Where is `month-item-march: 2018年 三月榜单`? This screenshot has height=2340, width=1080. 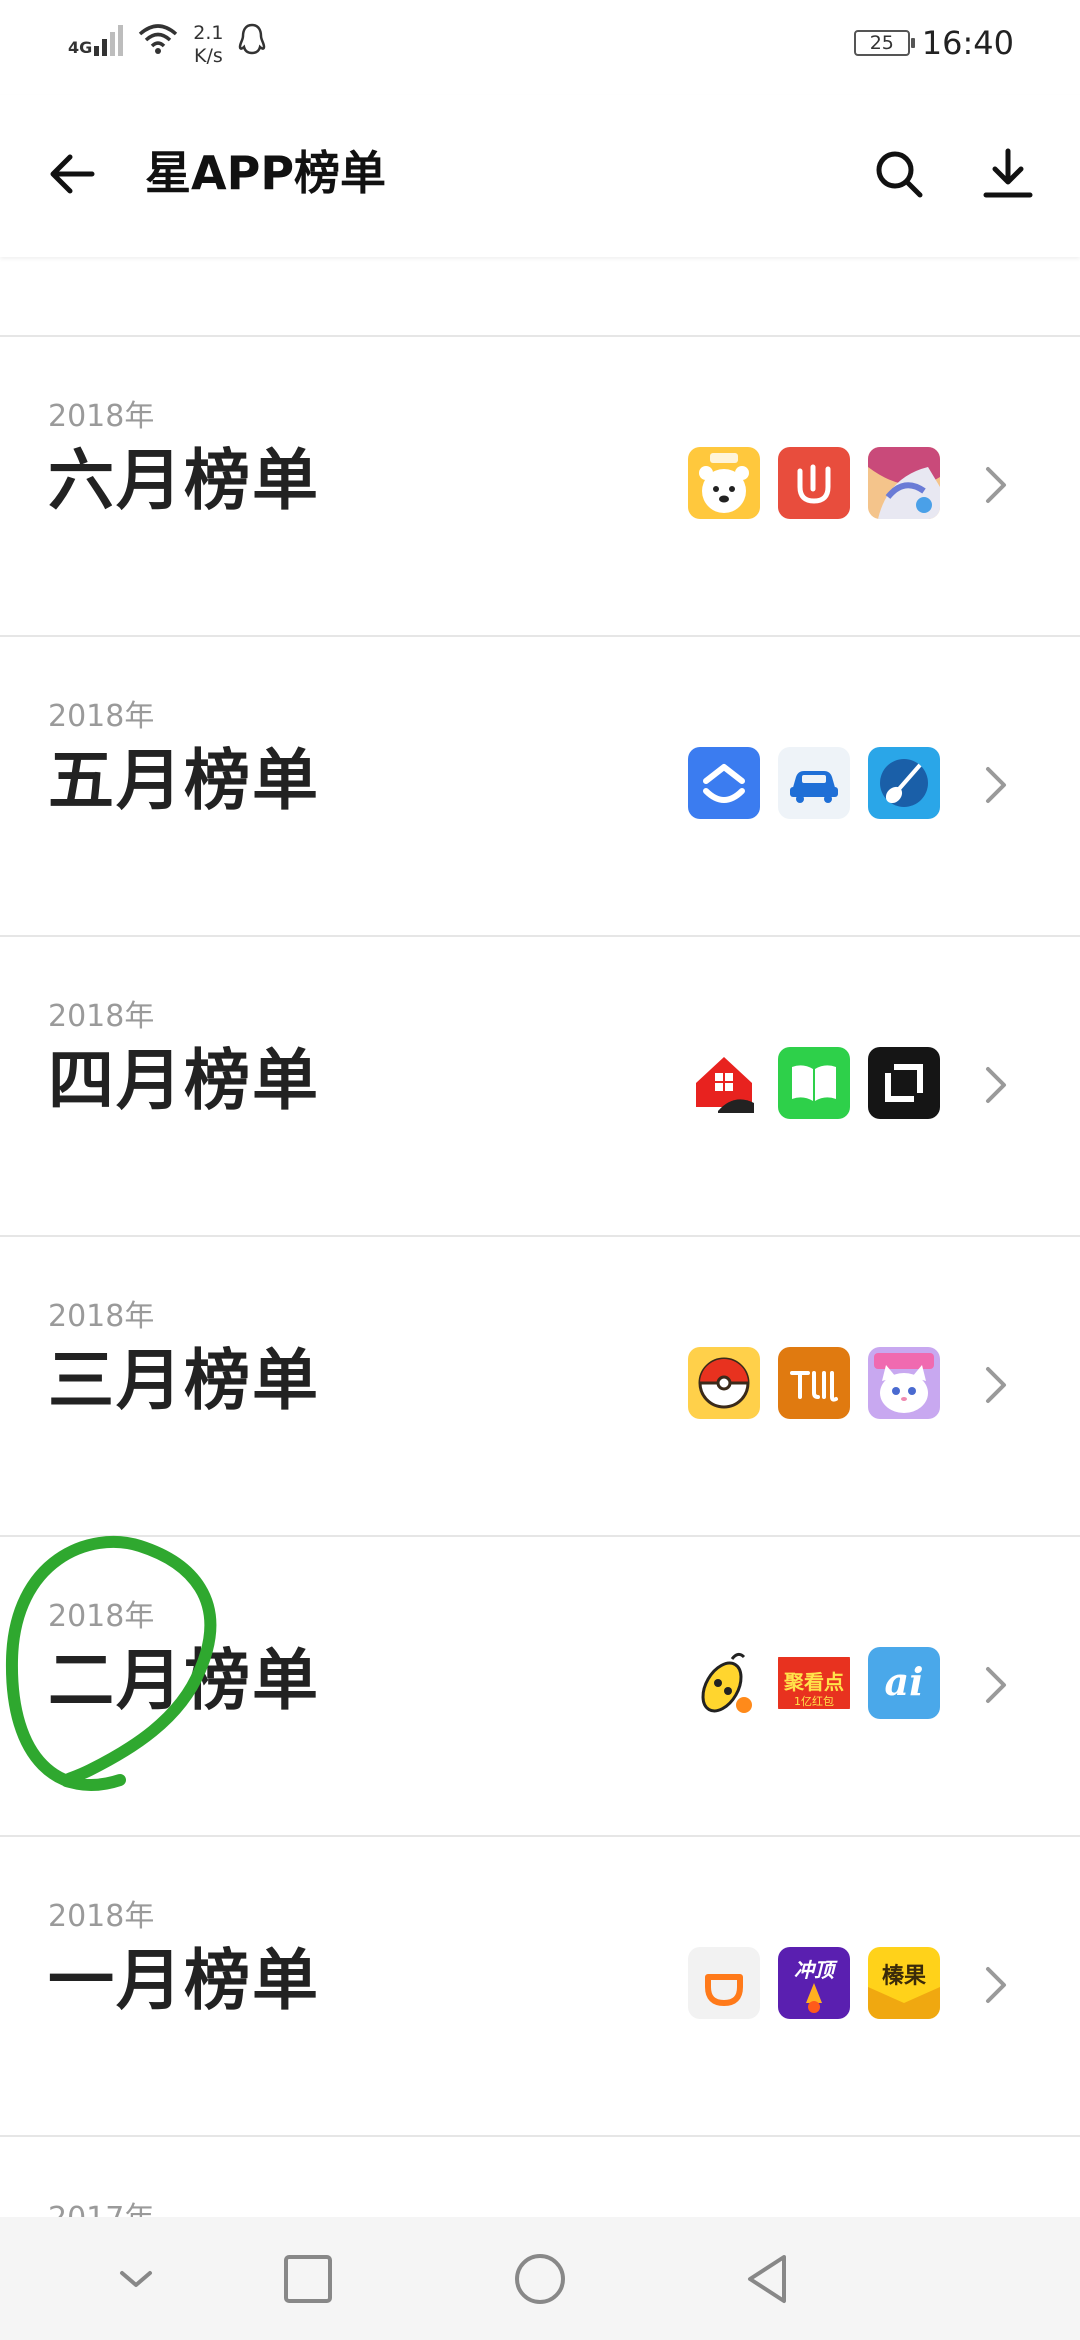
month-item-march: 2018年 三月榜单 is located at coordinates (540, 1387).